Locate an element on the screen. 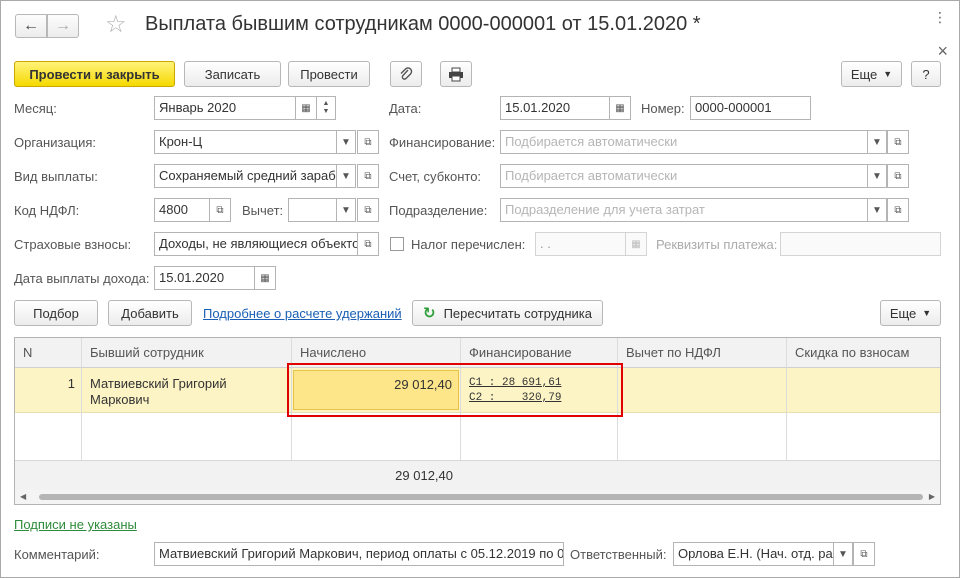 The image size is (960, 578). responsible-field: Орлова Е.Н. (Нач. отд. ра is located at coordinates (753, 554).